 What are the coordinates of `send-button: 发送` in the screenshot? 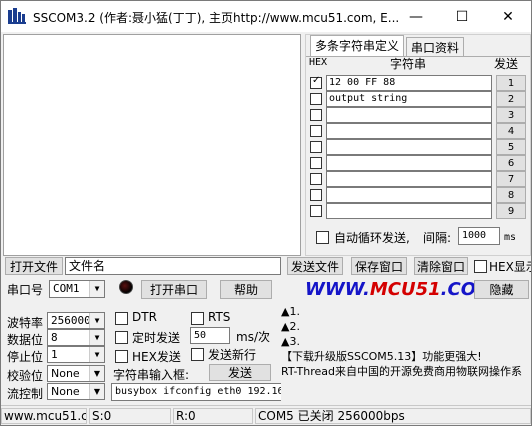 It's located at (240, 372).